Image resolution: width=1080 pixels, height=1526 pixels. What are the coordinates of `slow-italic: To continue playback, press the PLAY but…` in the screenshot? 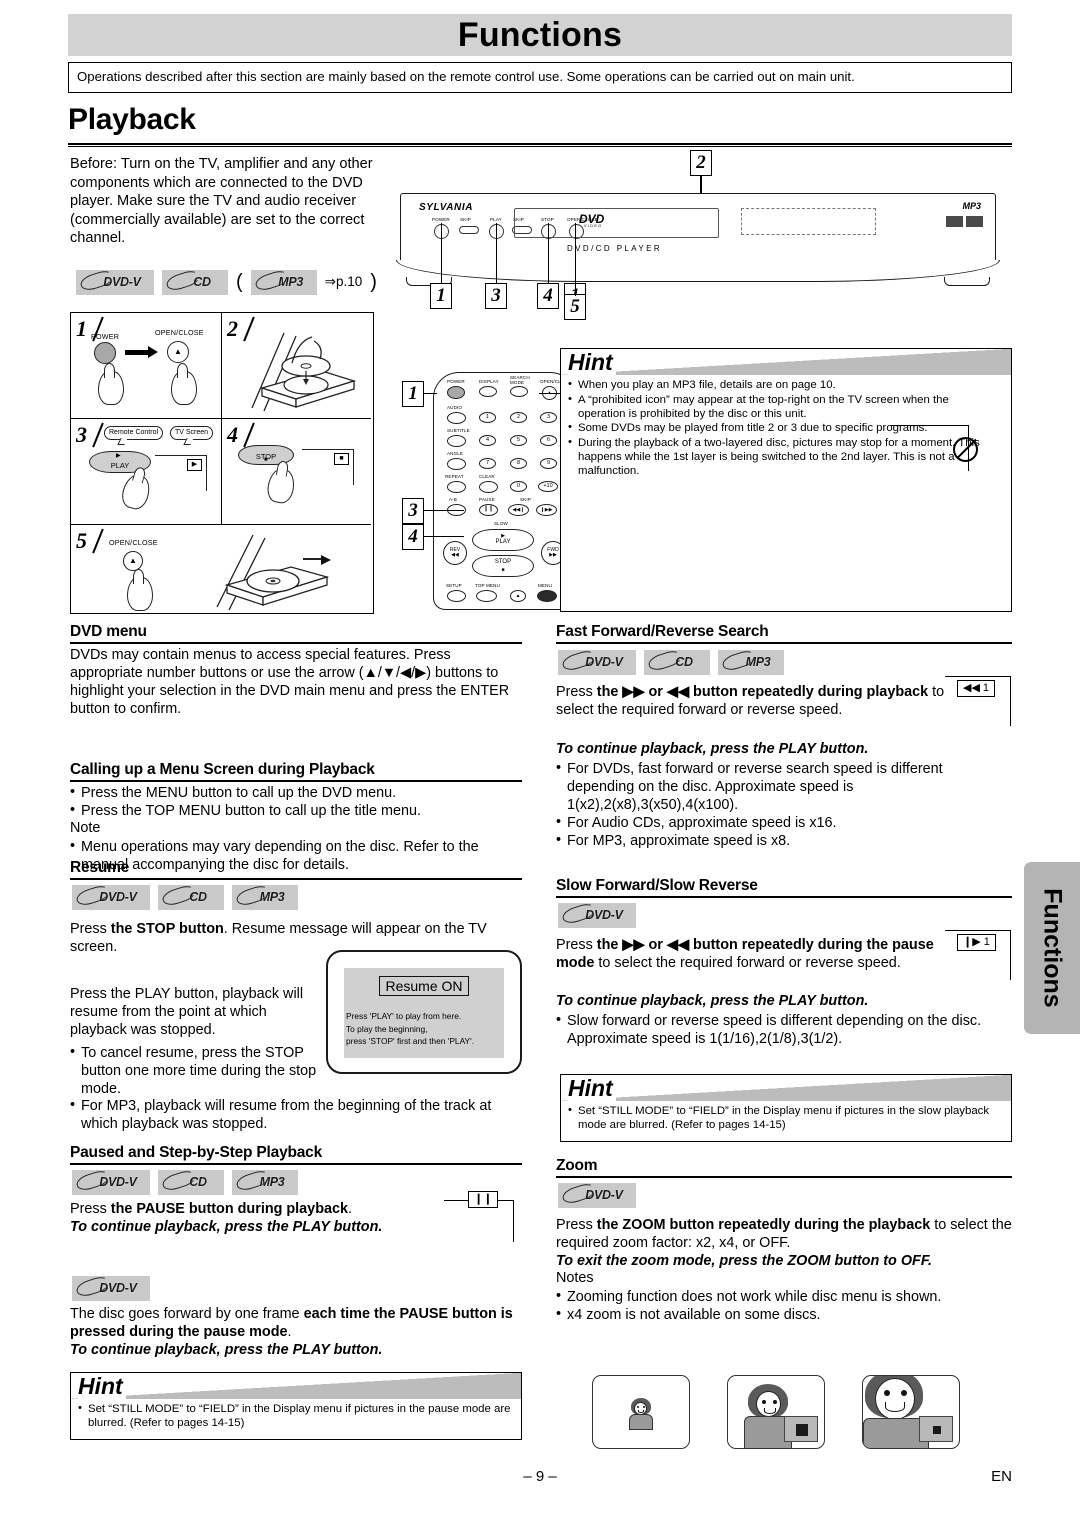 It's located at (712, 1001).